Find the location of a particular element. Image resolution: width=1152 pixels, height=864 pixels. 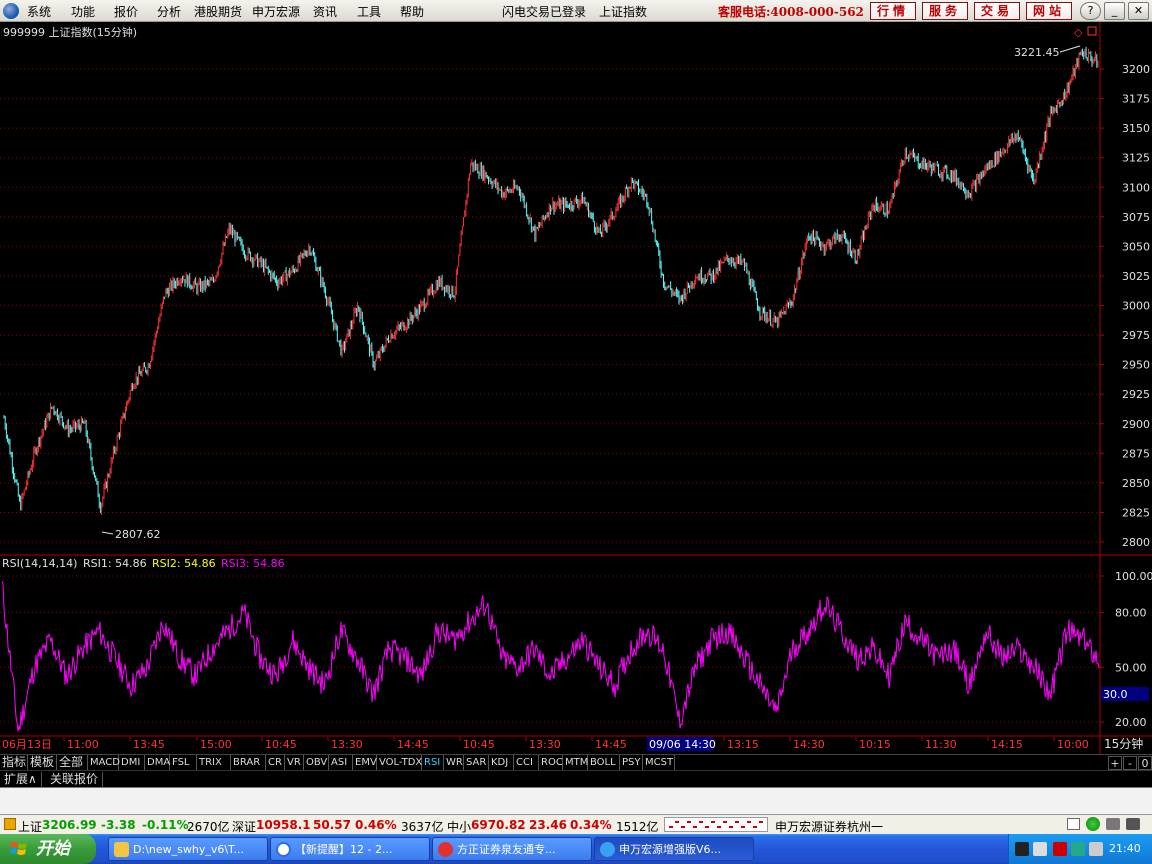

tab-rsi: RSI is located at coordinates (433, 763).